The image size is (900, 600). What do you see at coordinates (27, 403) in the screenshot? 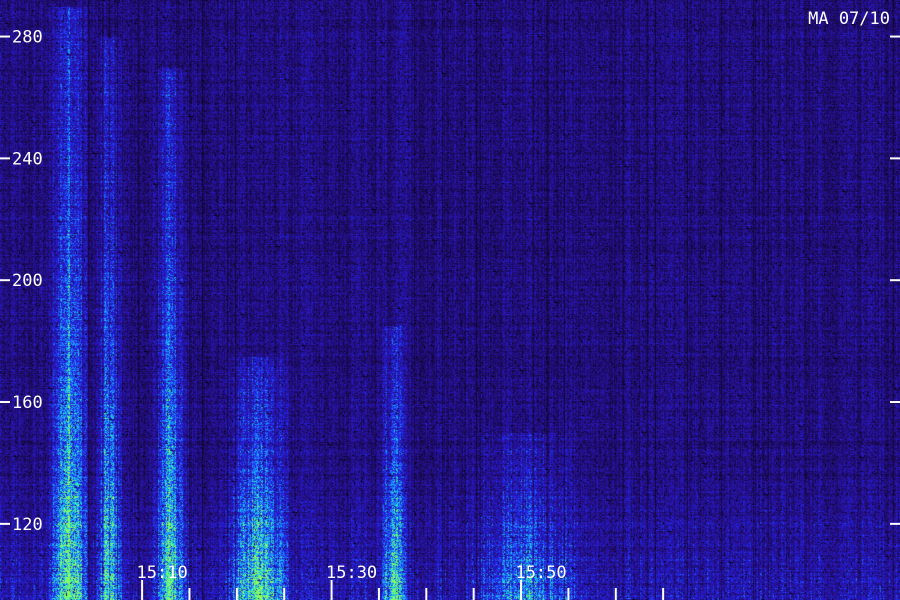
I see `y-tick-label: 160` at bounding box center [27, 403].